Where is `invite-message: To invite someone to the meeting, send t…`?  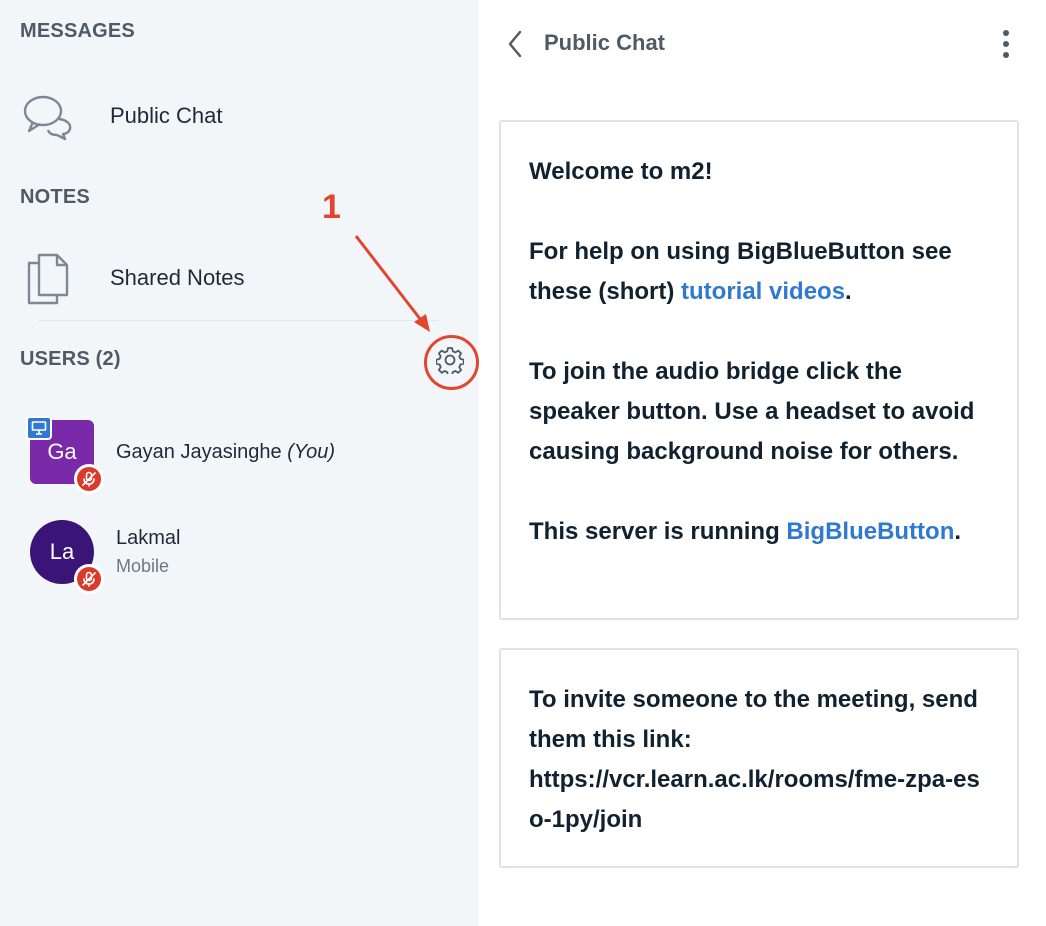
invite-message: To invite someone to the meeting, send t… is located at coordinates (759, 758).